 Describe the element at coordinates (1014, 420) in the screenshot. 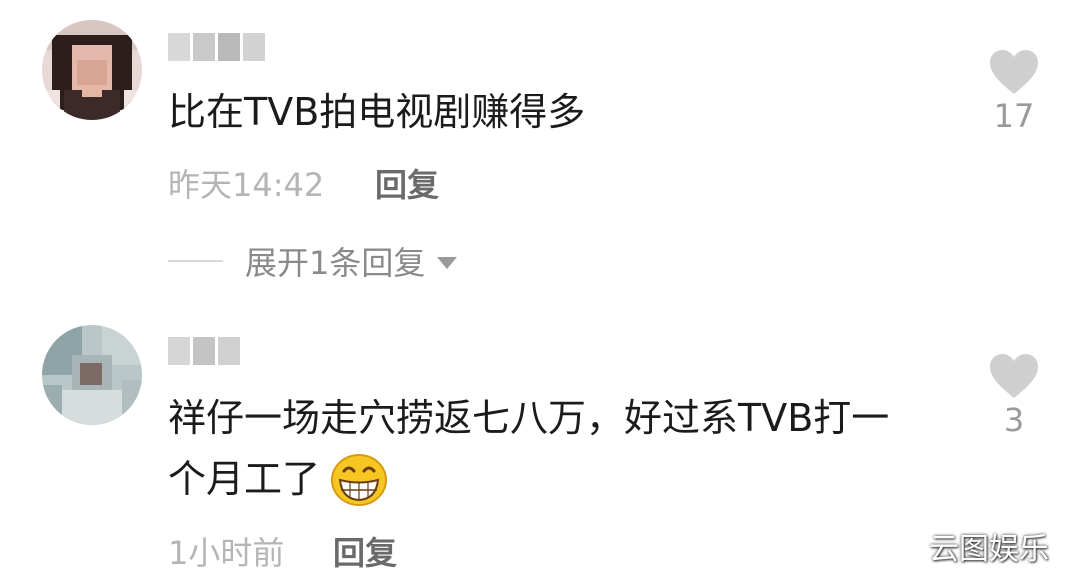

I see `like-count: 3` at that location.